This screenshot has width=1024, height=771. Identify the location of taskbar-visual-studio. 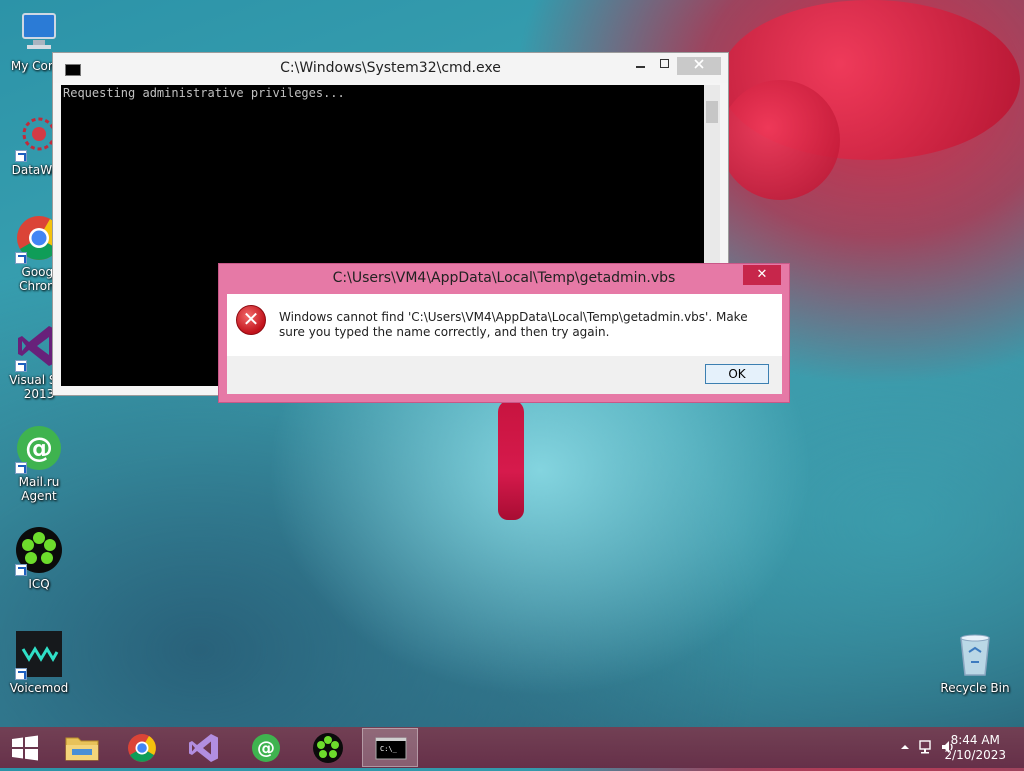
(204, 747).